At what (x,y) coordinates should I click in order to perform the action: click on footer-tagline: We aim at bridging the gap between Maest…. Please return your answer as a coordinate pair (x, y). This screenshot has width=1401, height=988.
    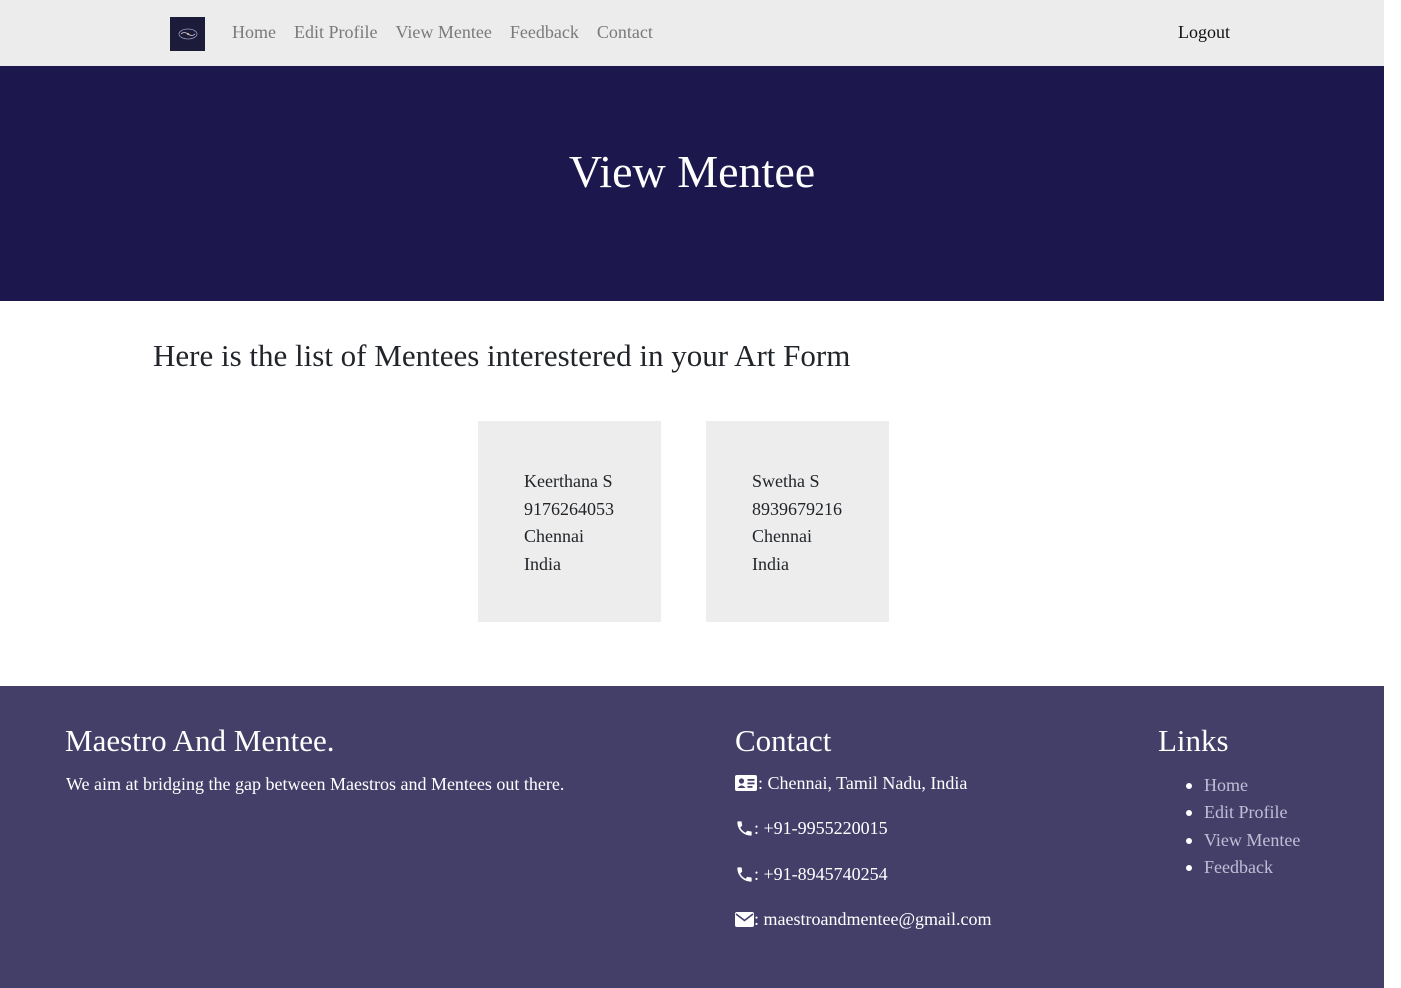
    Looking at the image, I should click on (315, 784).